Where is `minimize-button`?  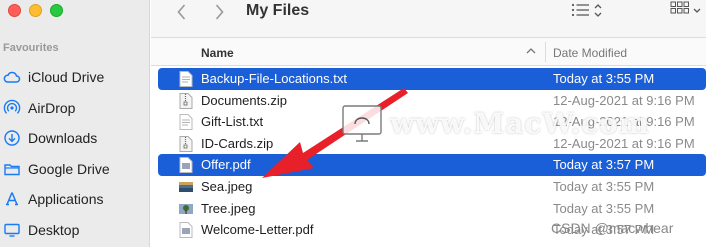 minimize-button is located at coordinates (35, 10).